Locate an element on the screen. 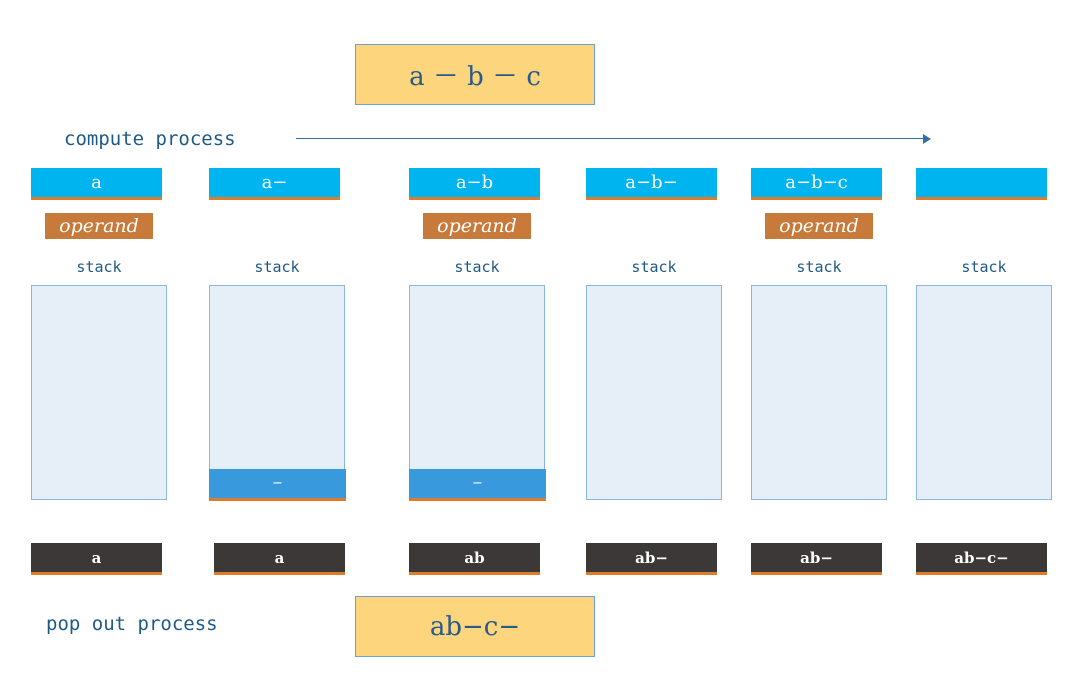 This screenshot has height=686, width=1072. output-bar-3: ab is located at coordinates (474, 559).